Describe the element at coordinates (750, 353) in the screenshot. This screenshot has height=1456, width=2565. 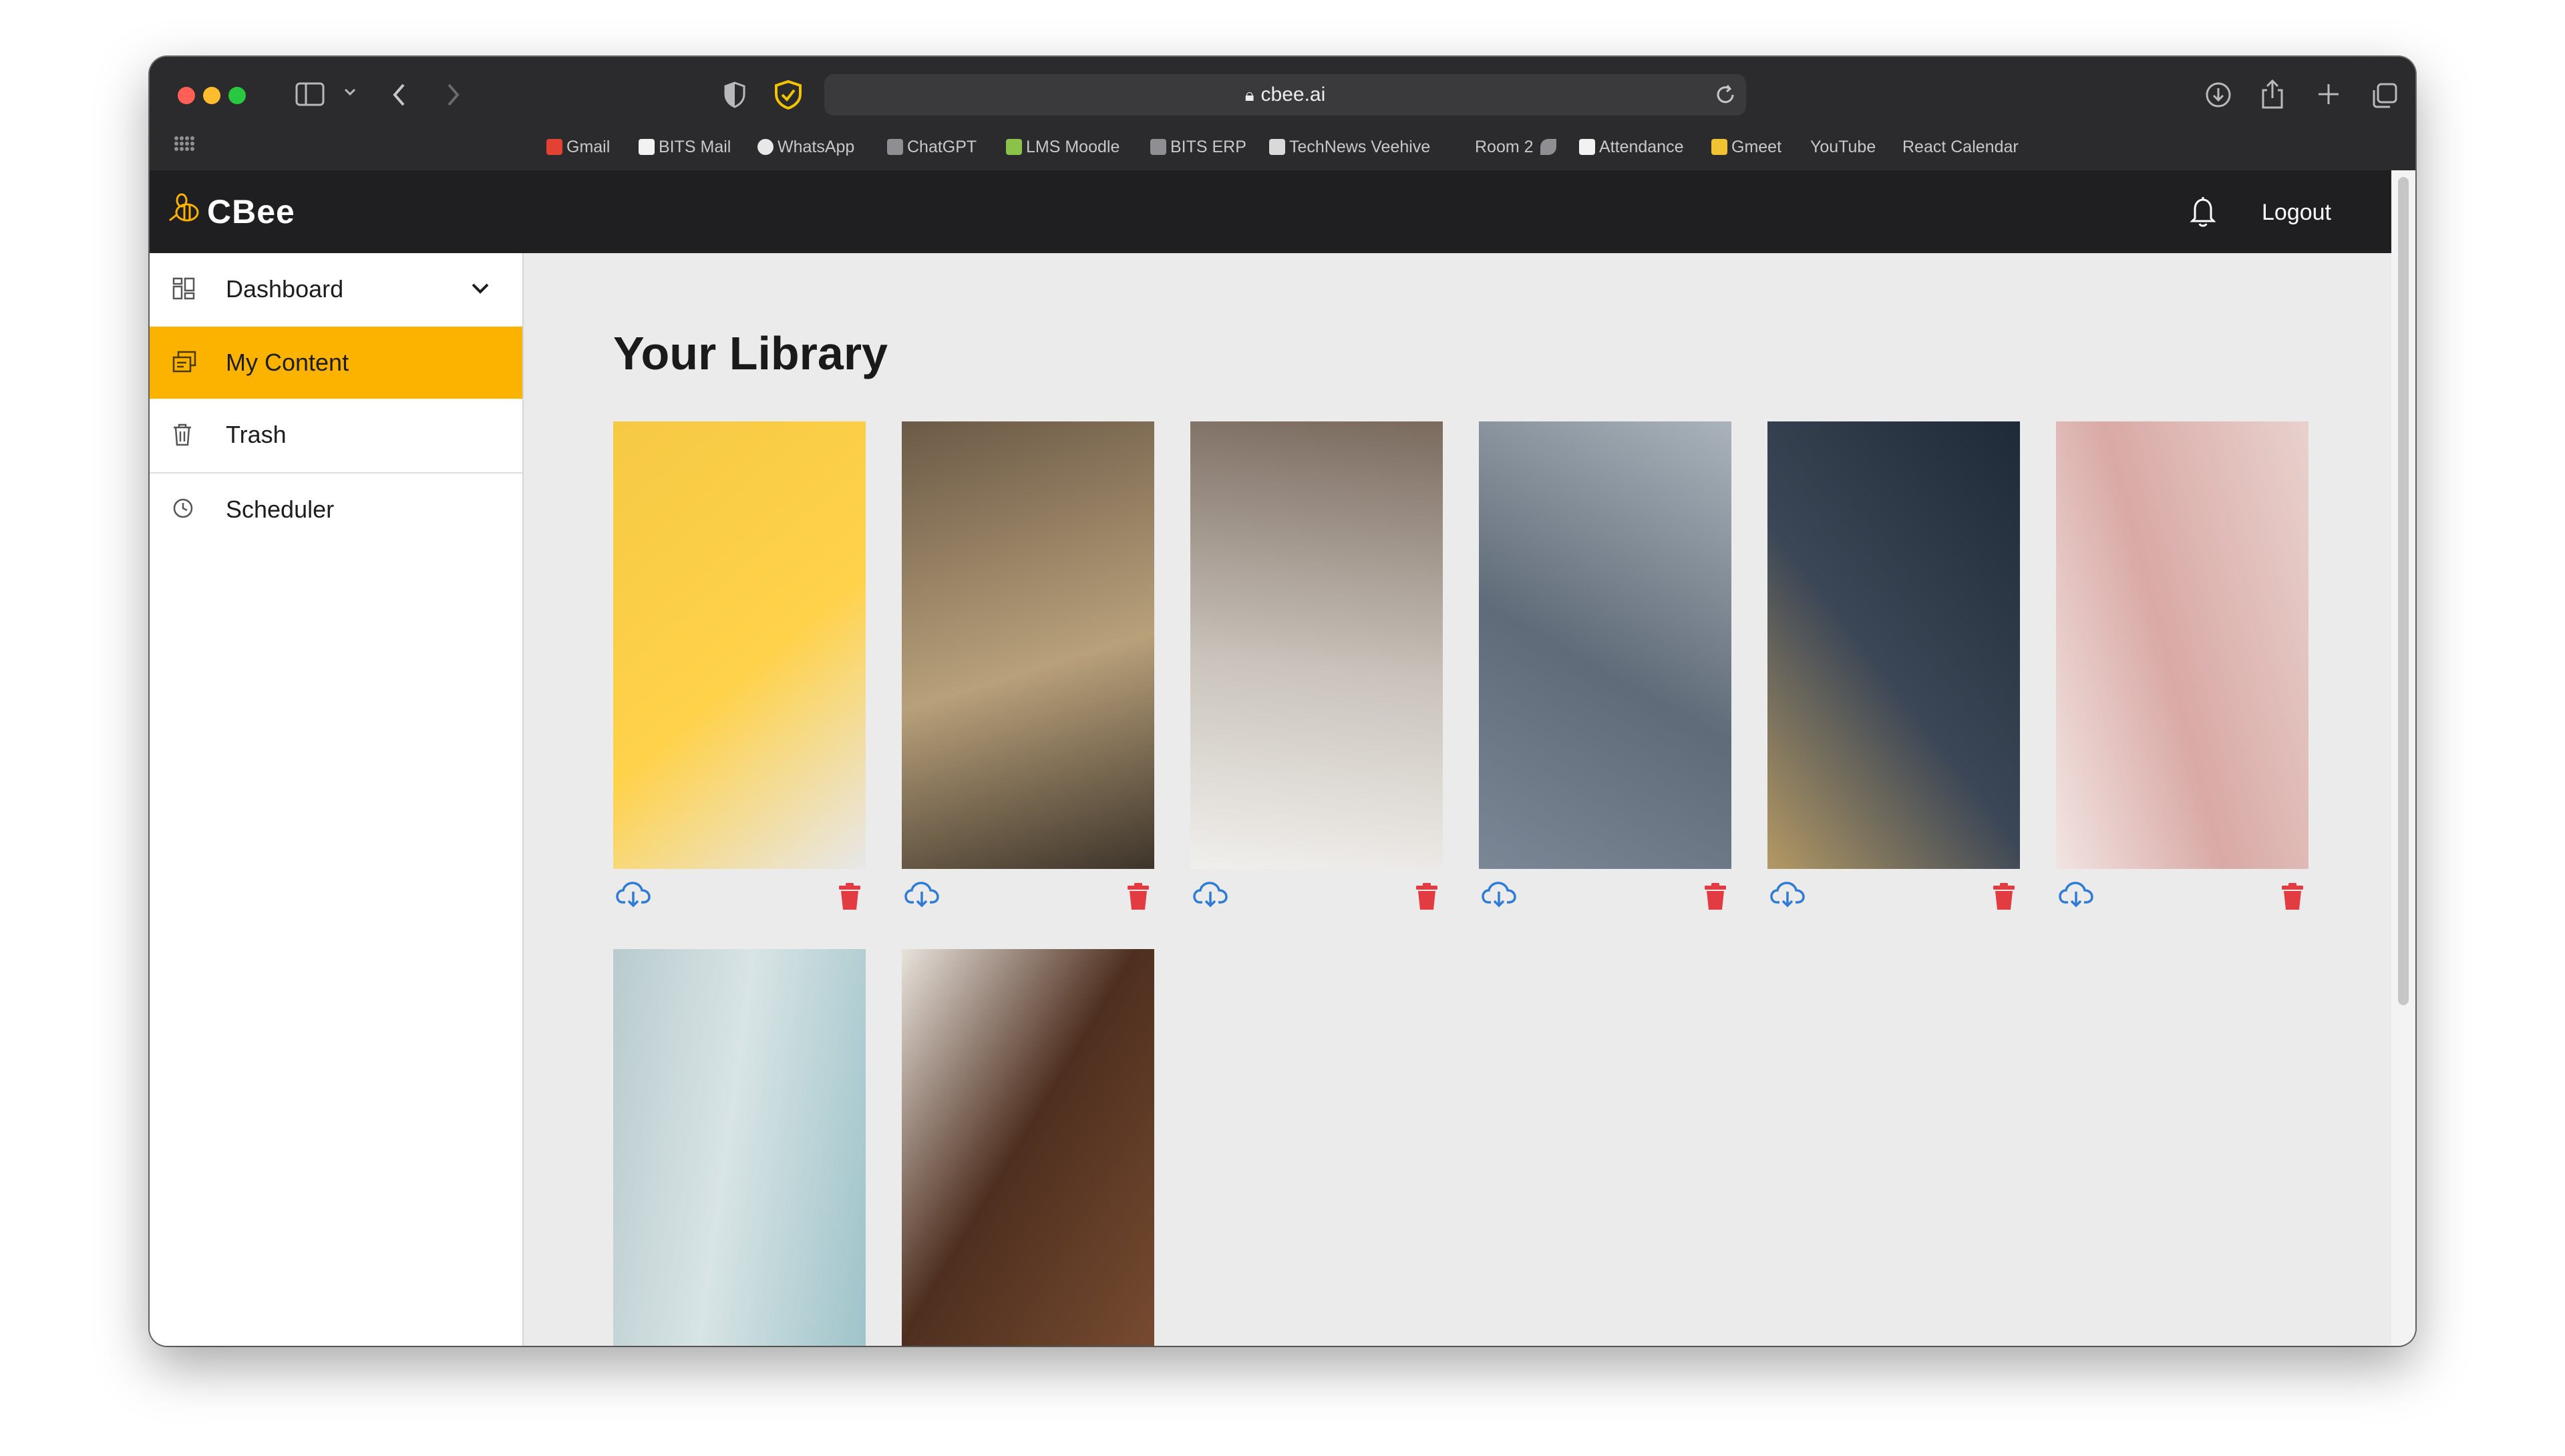
I see `page-title: Your Library` at that location.